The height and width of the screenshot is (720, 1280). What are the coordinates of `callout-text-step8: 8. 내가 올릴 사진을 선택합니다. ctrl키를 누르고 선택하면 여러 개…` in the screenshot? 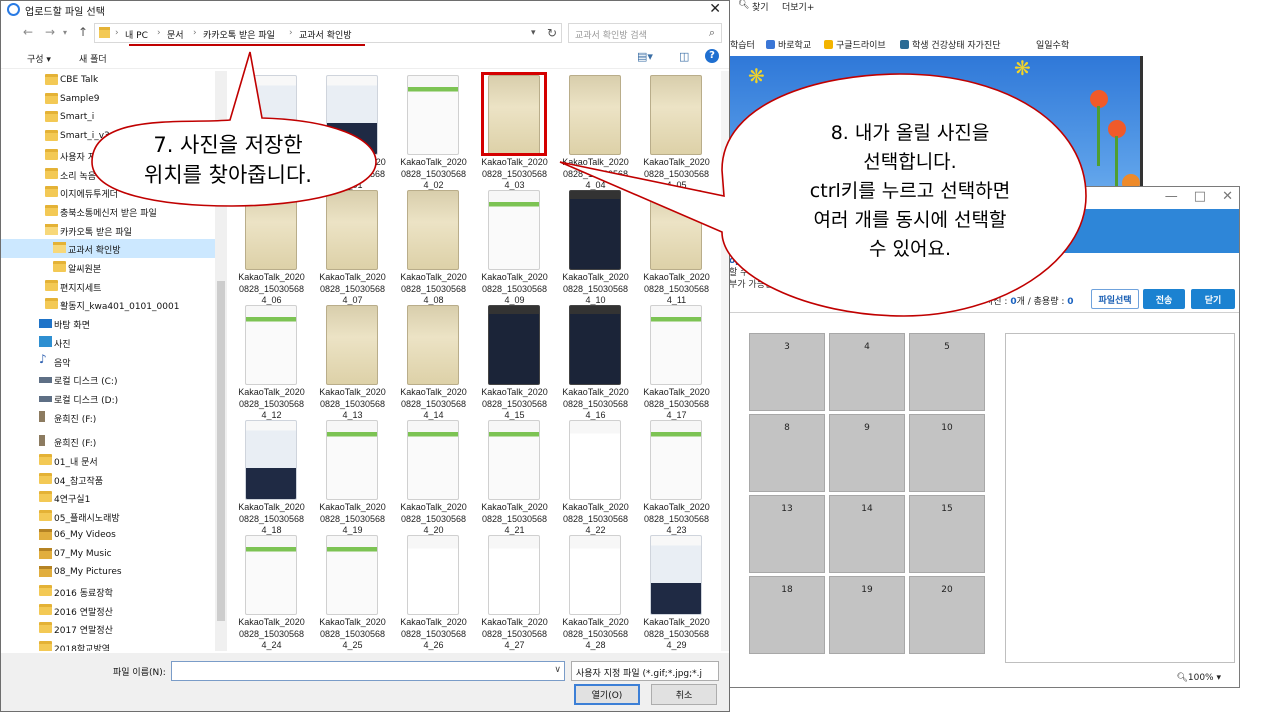 It's located at (910, 191).